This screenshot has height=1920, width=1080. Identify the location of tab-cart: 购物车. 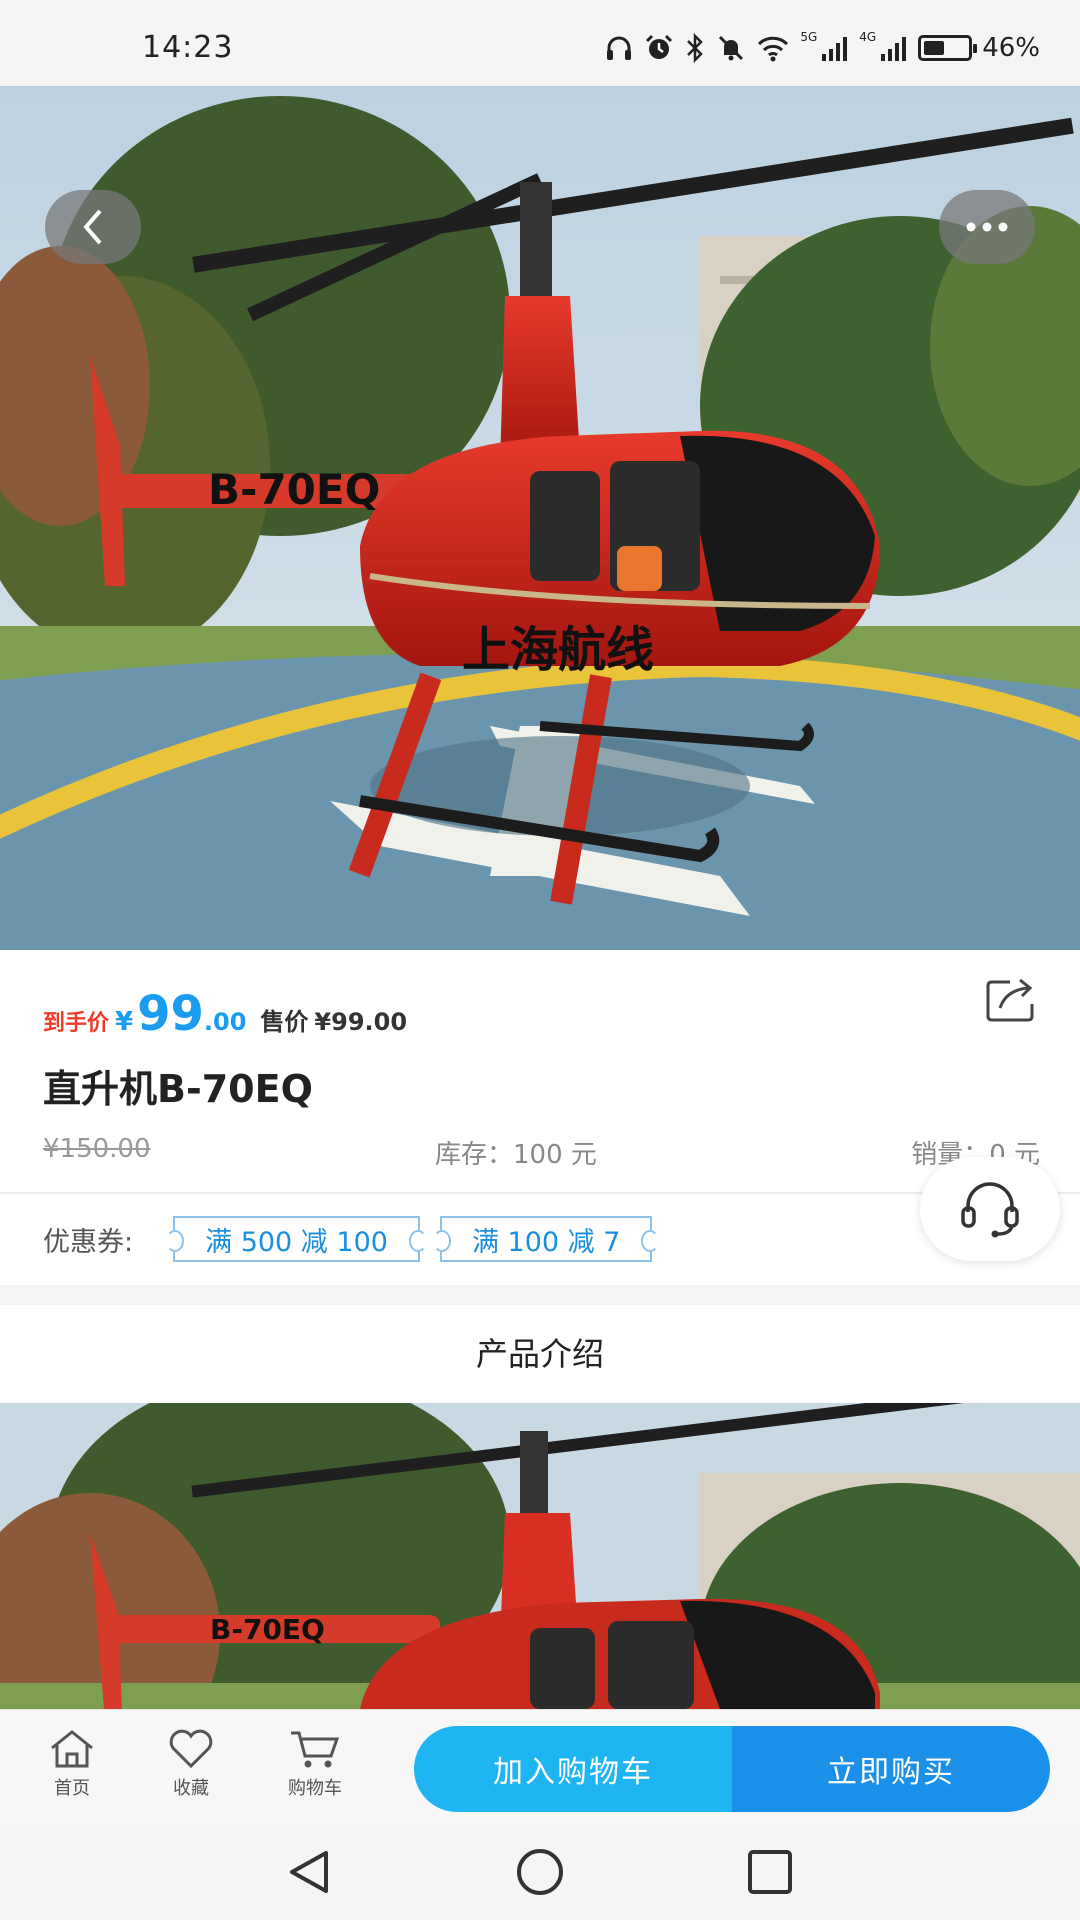
(315, 1764).